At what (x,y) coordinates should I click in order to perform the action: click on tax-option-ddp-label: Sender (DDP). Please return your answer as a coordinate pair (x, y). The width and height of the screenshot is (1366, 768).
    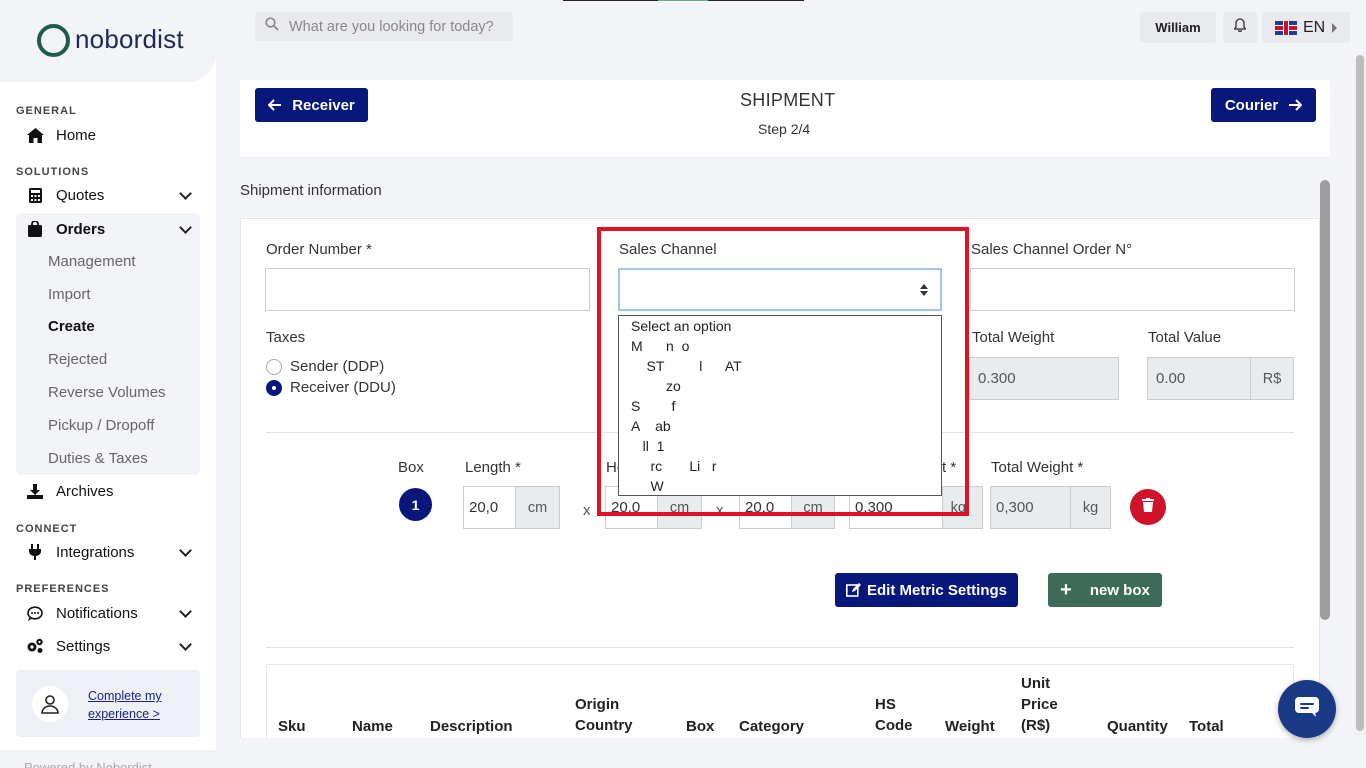
    Looking at the image, I should click on (337, 366).